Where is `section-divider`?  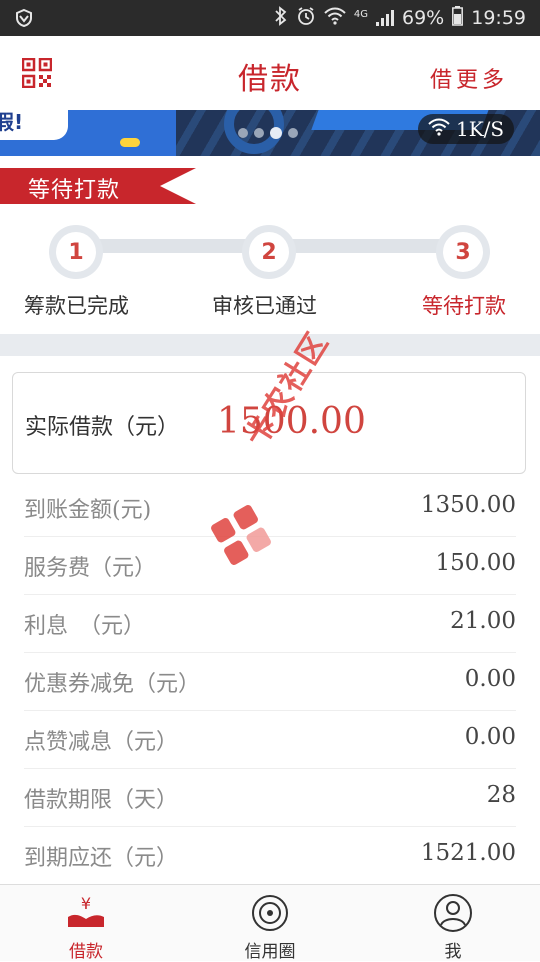 section-divider is located at coordinates (270, 345).